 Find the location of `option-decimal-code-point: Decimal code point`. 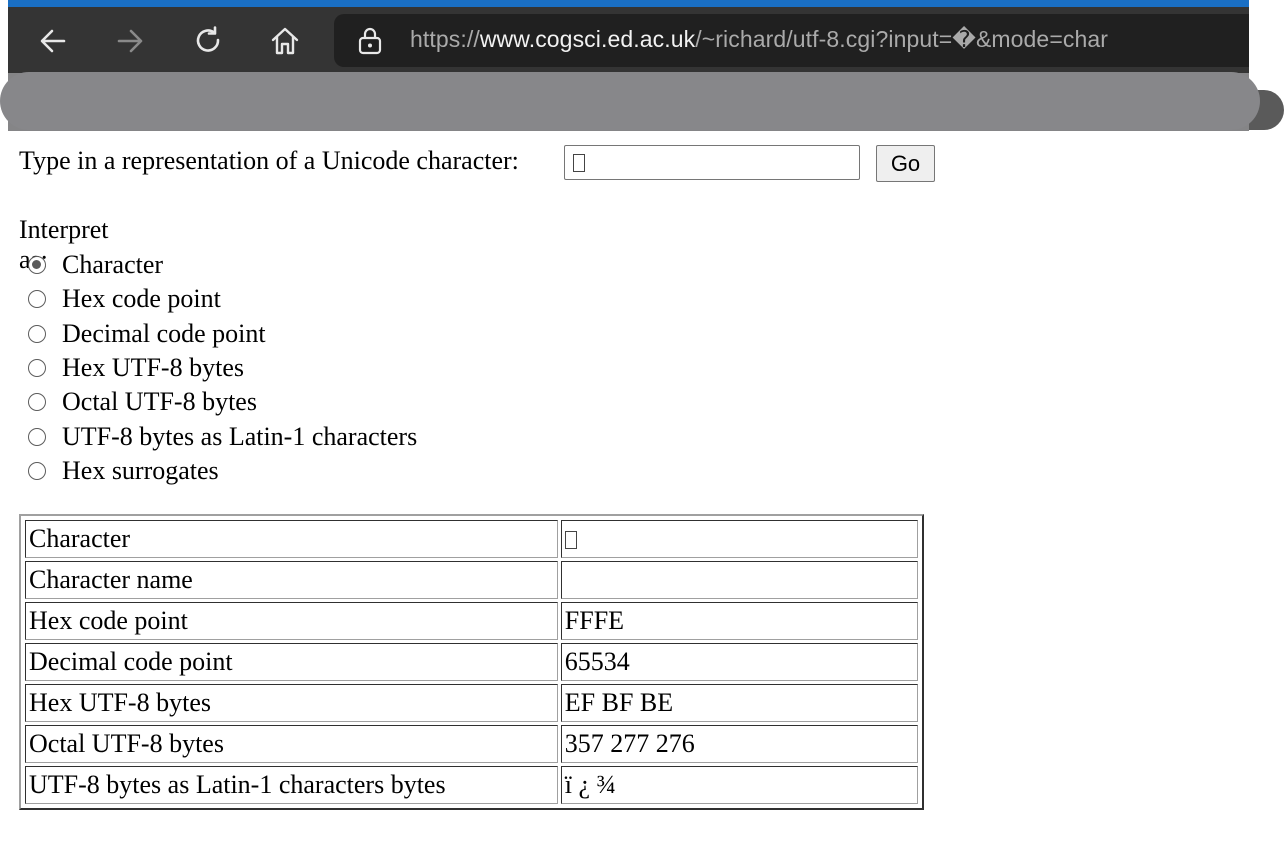

option-decimal-code-point: Decimal code point is located at coordinates (222, 334).